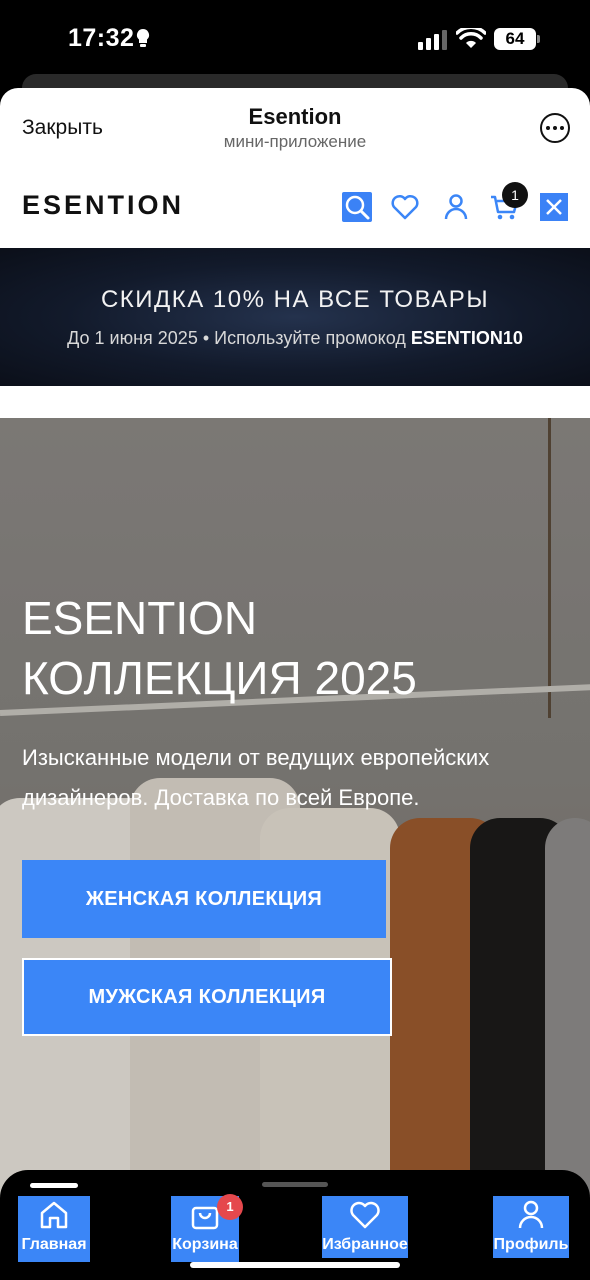 The image size is (590, 1280). Describe the element at coordinates (555, 128) in the screenshot. I see `more-options-button` at that location.